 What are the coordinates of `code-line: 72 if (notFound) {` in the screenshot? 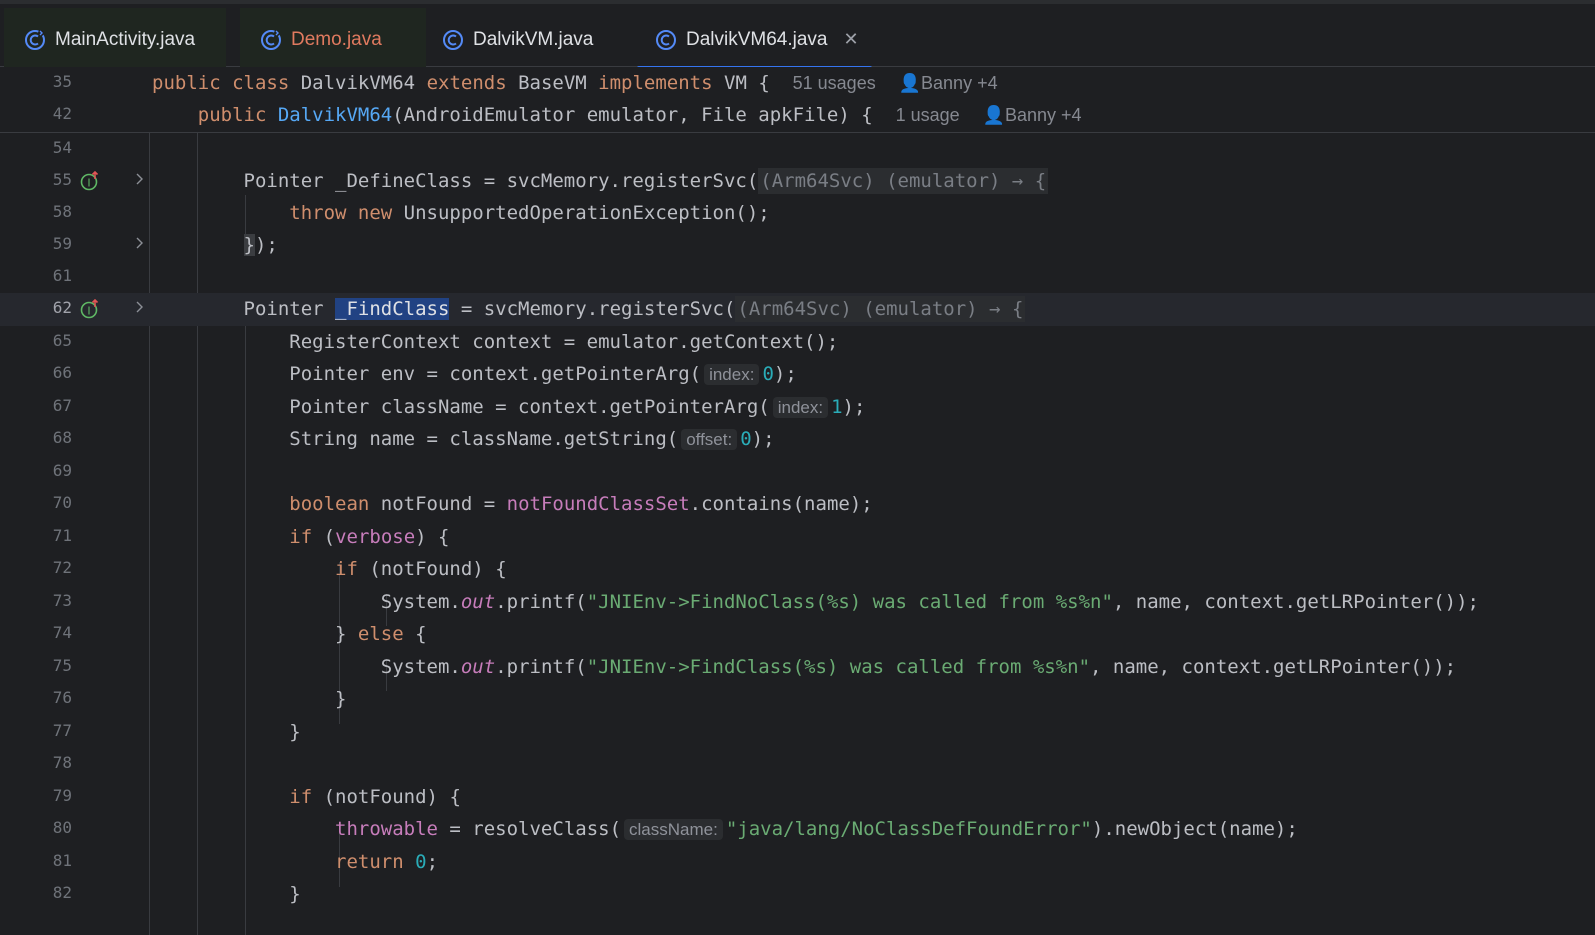 It's located at (797, 569).